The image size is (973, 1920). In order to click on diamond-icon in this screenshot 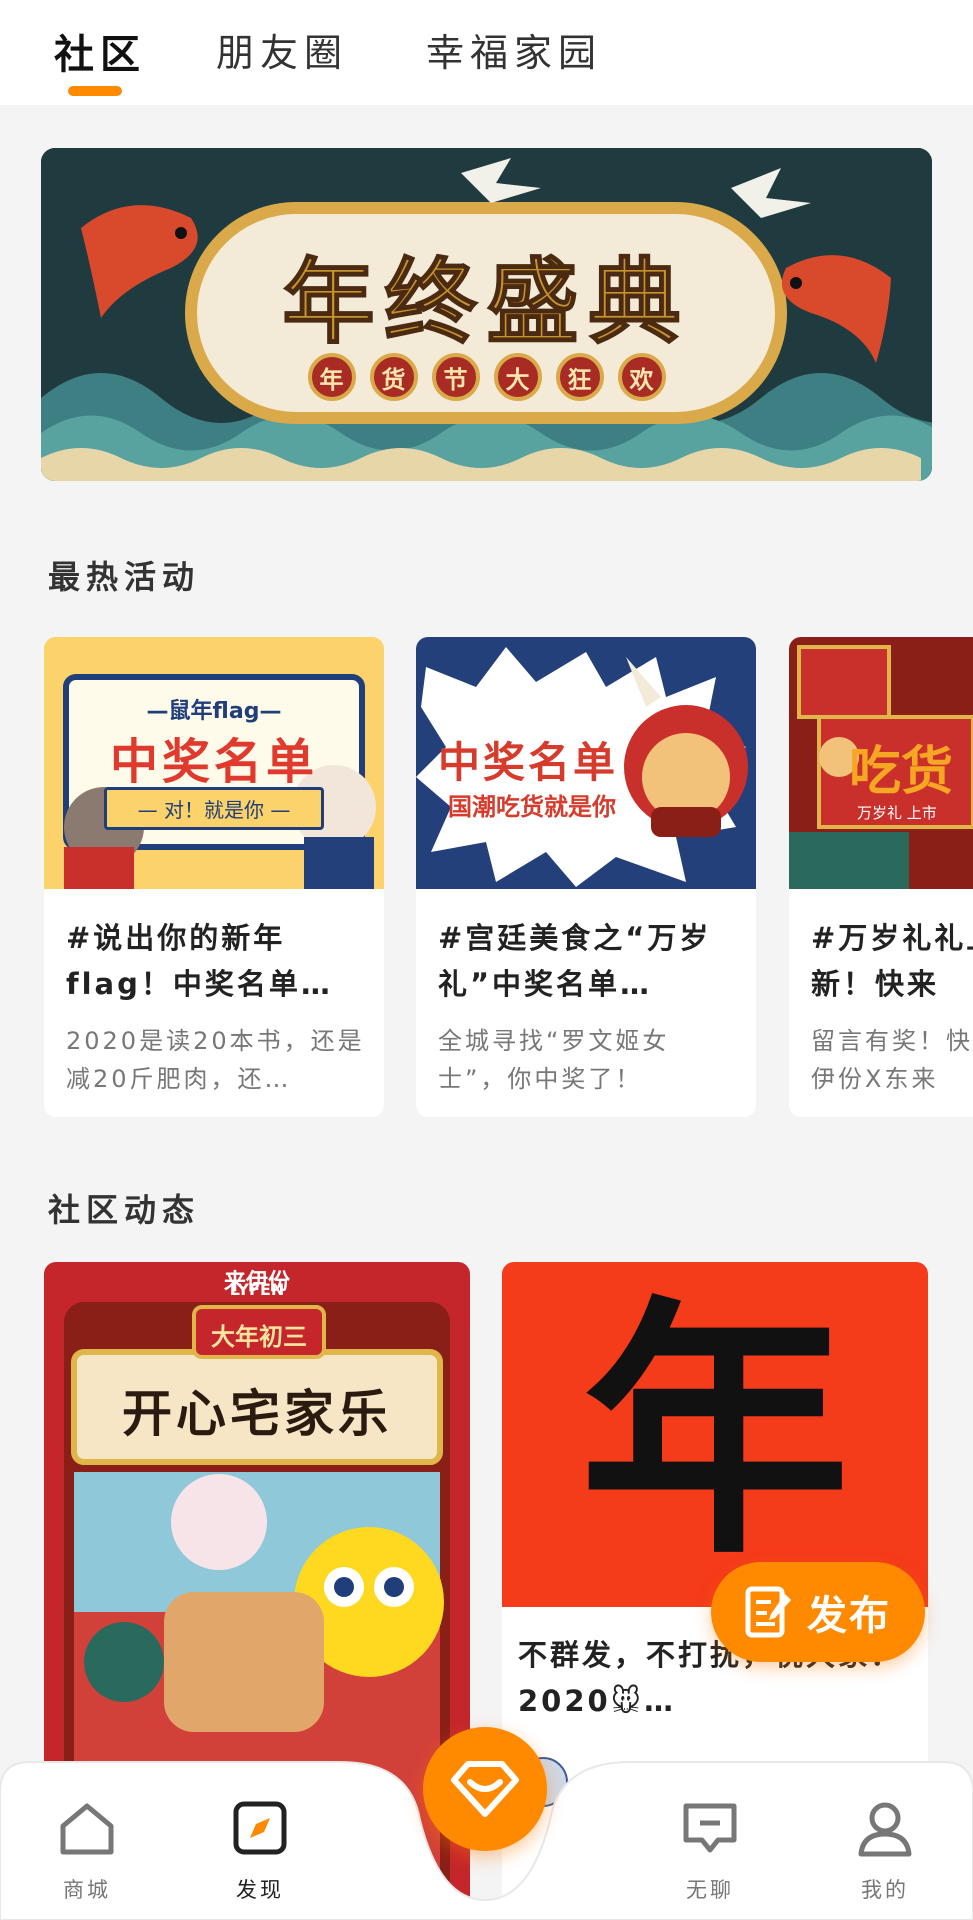, I will do `click(485, 1789)`.